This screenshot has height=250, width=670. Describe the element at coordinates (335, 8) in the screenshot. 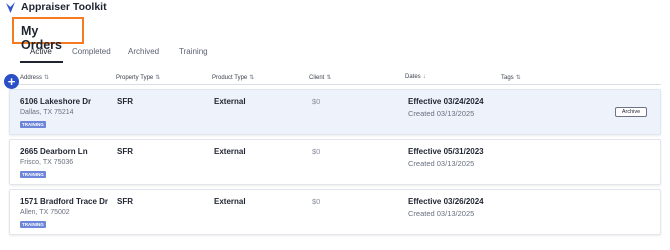

I see `app-header: Appraiser Toolkit` at that location.